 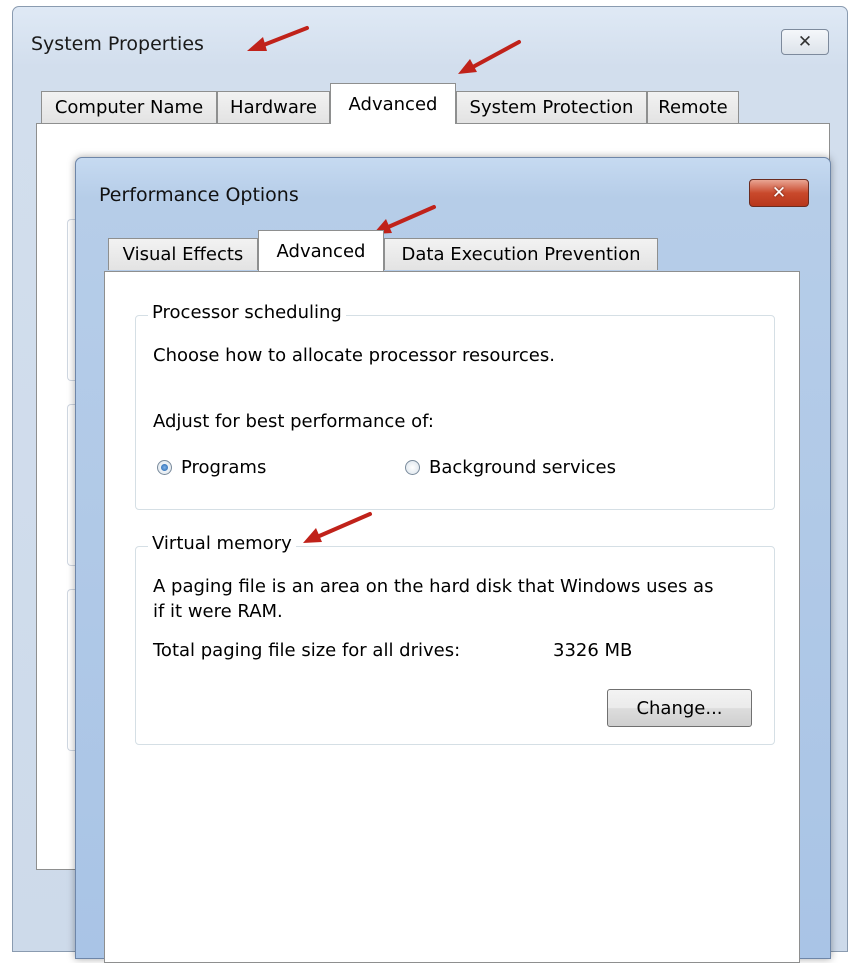 I want to click on programs-radio-label: Programs, so click(x=224, y=467).